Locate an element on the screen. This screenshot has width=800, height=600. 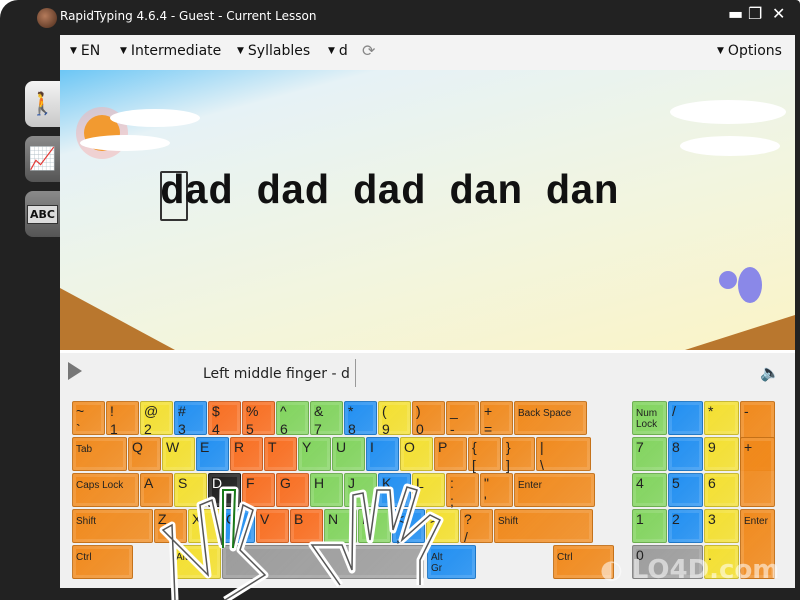
key-label: & is located at coordinates (319, 411).